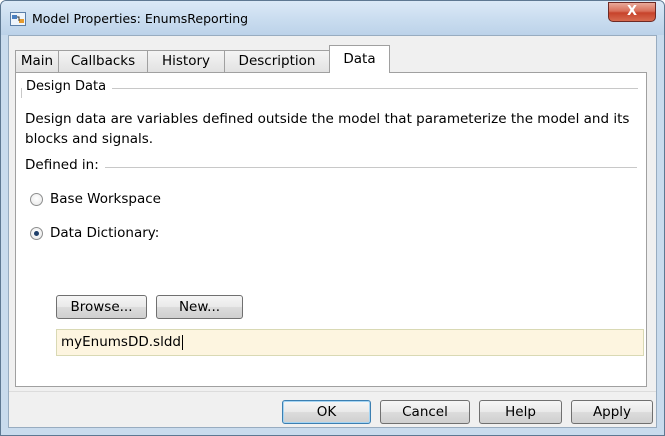  Describe the element at coordinates (140, 18) in the screenshot. I see `window-title: Model Properties: EnumsReporting` at that location.